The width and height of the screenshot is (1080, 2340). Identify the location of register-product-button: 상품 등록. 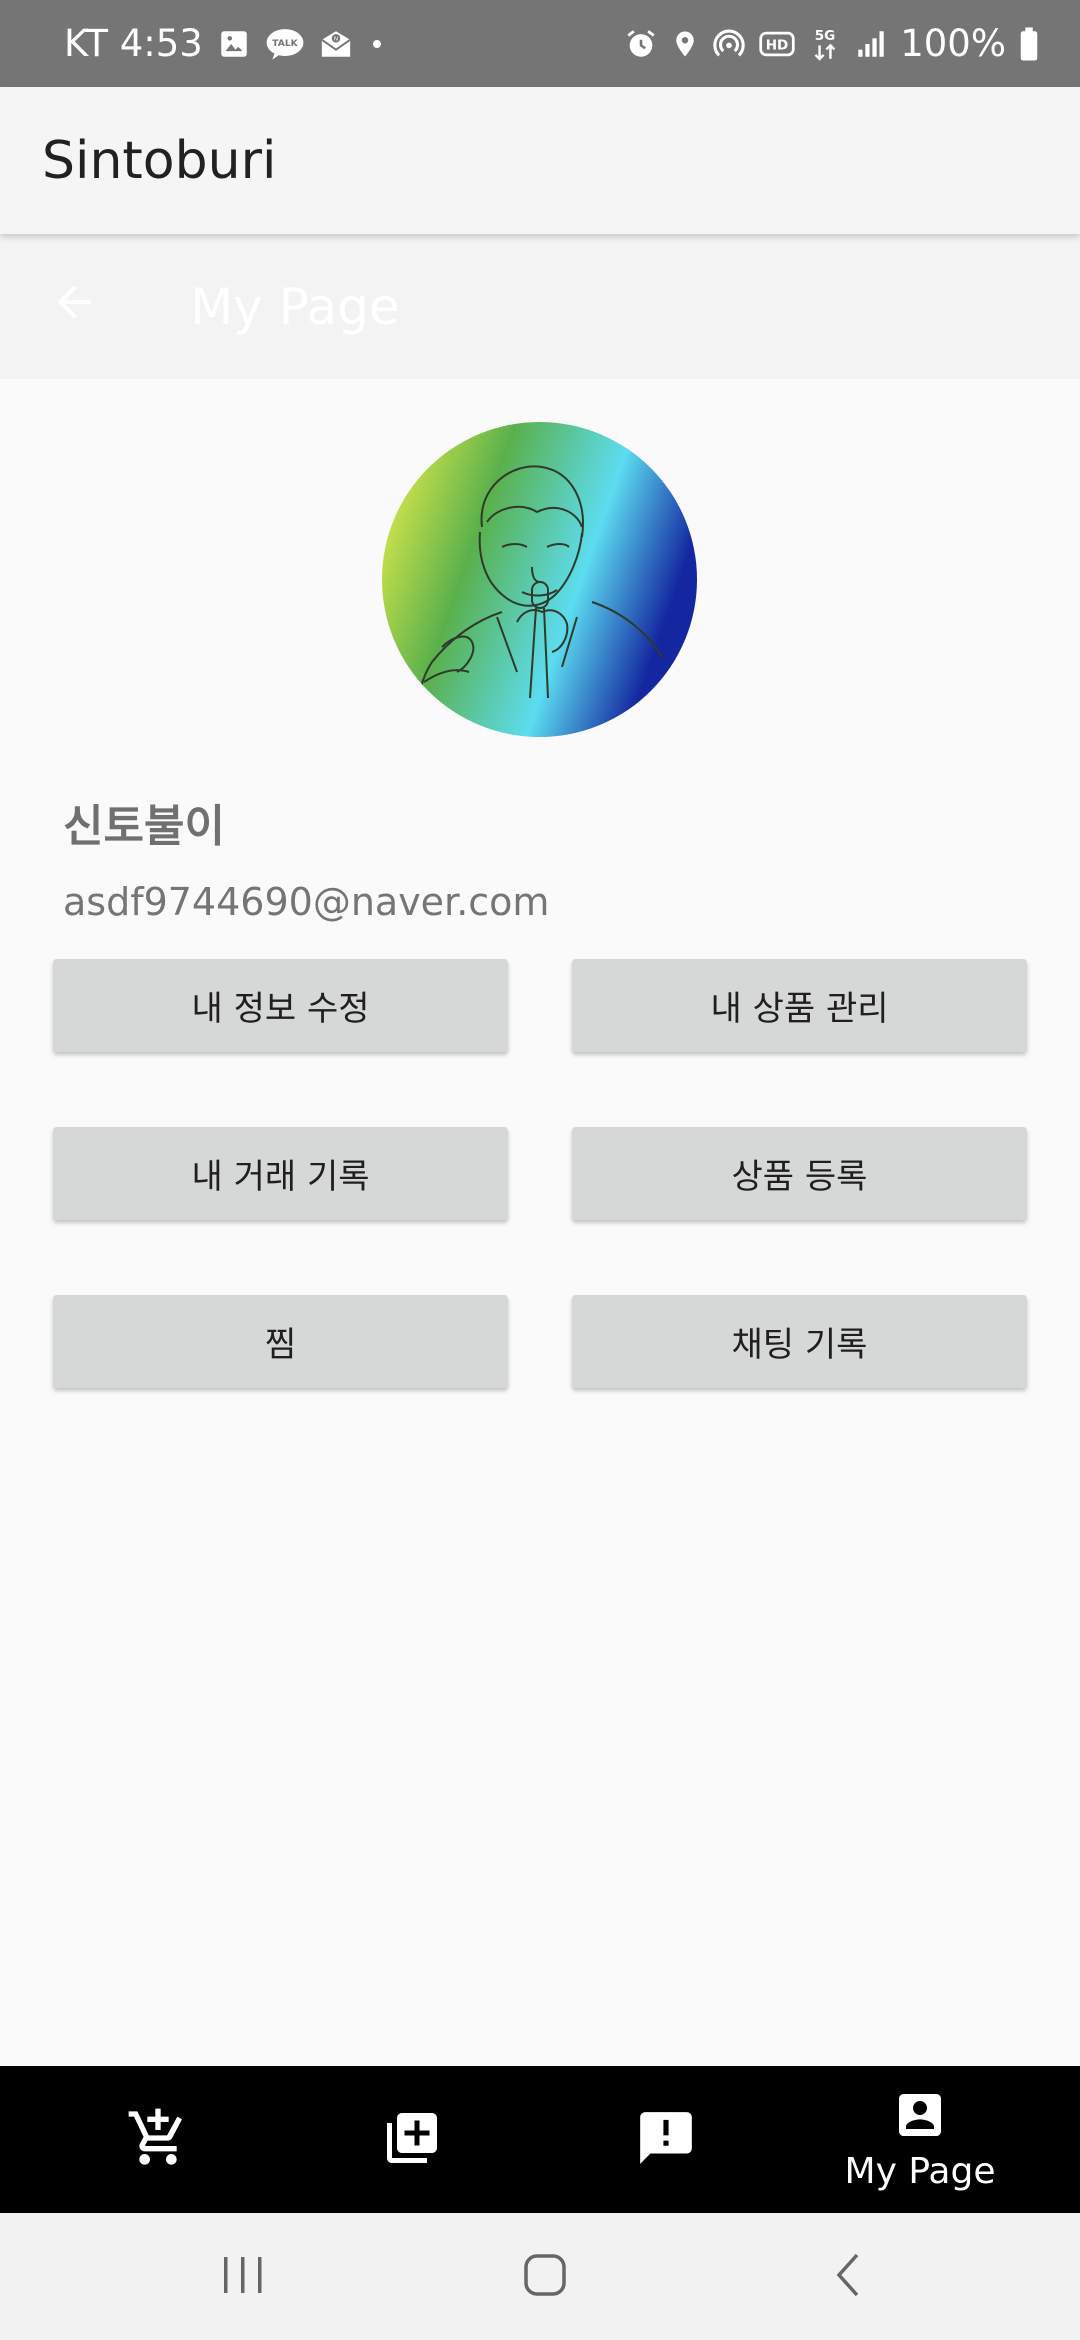
(799, 1173).